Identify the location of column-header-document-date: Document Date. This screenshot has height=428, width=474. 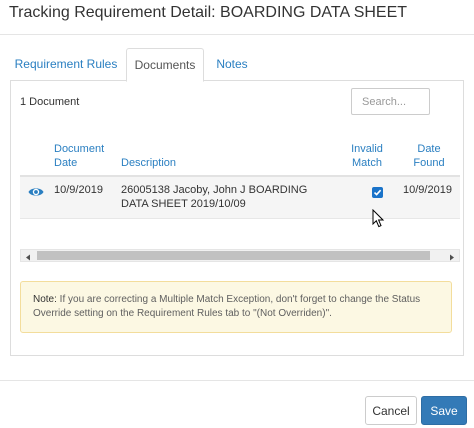
(84, 156).